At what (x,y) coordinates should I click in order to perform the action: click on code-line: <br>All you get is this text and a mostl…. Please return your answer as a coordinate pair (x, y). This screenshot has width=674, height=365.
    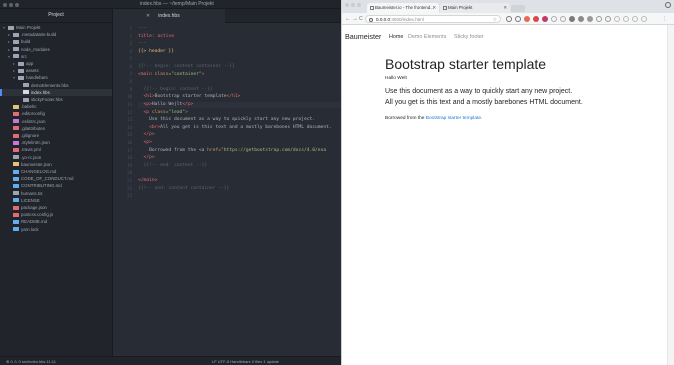
    Looking at the image, I should click on (235, 128).